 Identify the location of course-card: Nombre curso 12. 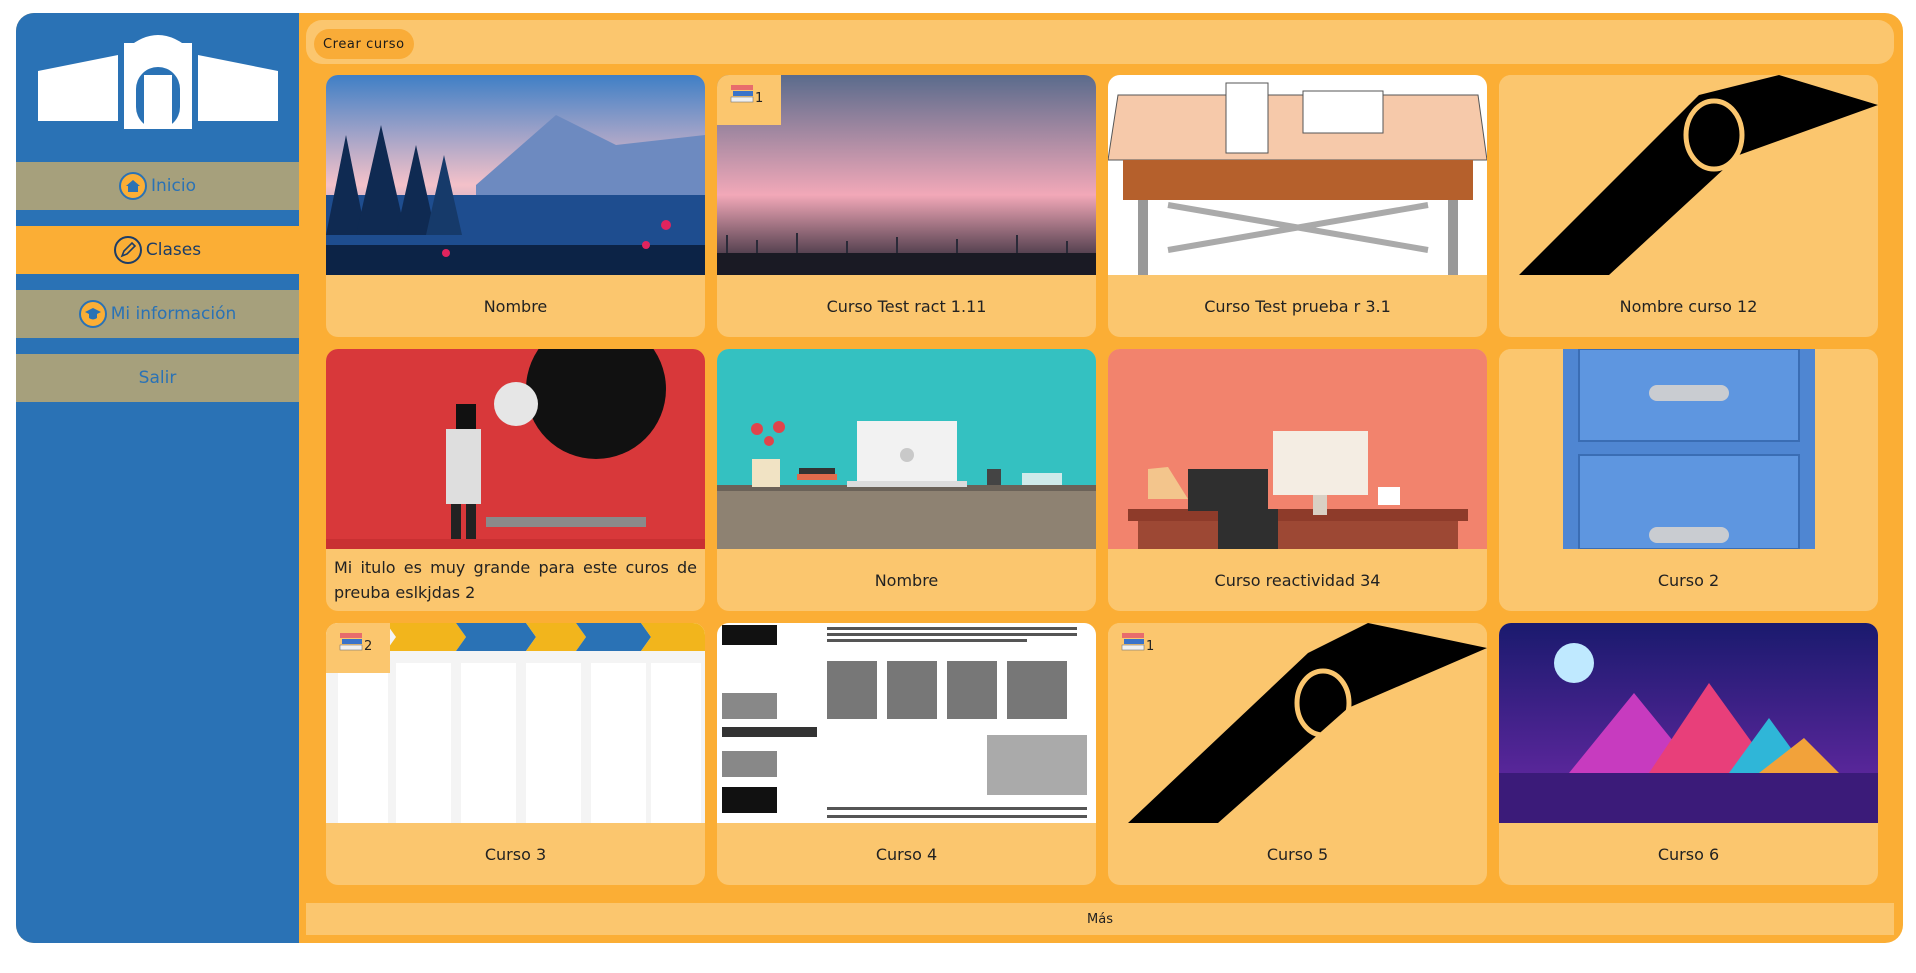
(1688, 206).